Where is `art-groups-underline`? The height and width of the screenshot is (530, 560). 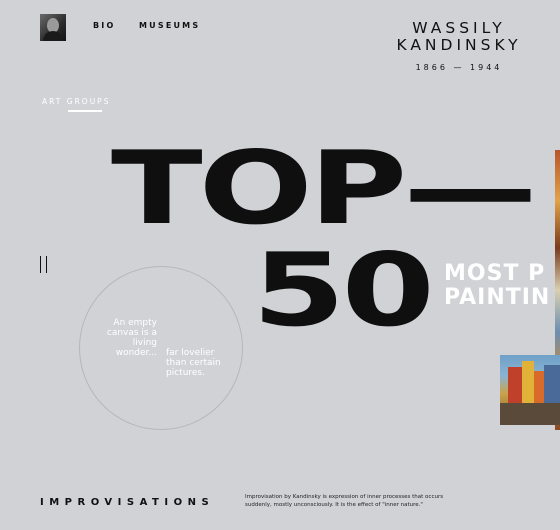
art-groups-underline is located at coordinates (85, 111).